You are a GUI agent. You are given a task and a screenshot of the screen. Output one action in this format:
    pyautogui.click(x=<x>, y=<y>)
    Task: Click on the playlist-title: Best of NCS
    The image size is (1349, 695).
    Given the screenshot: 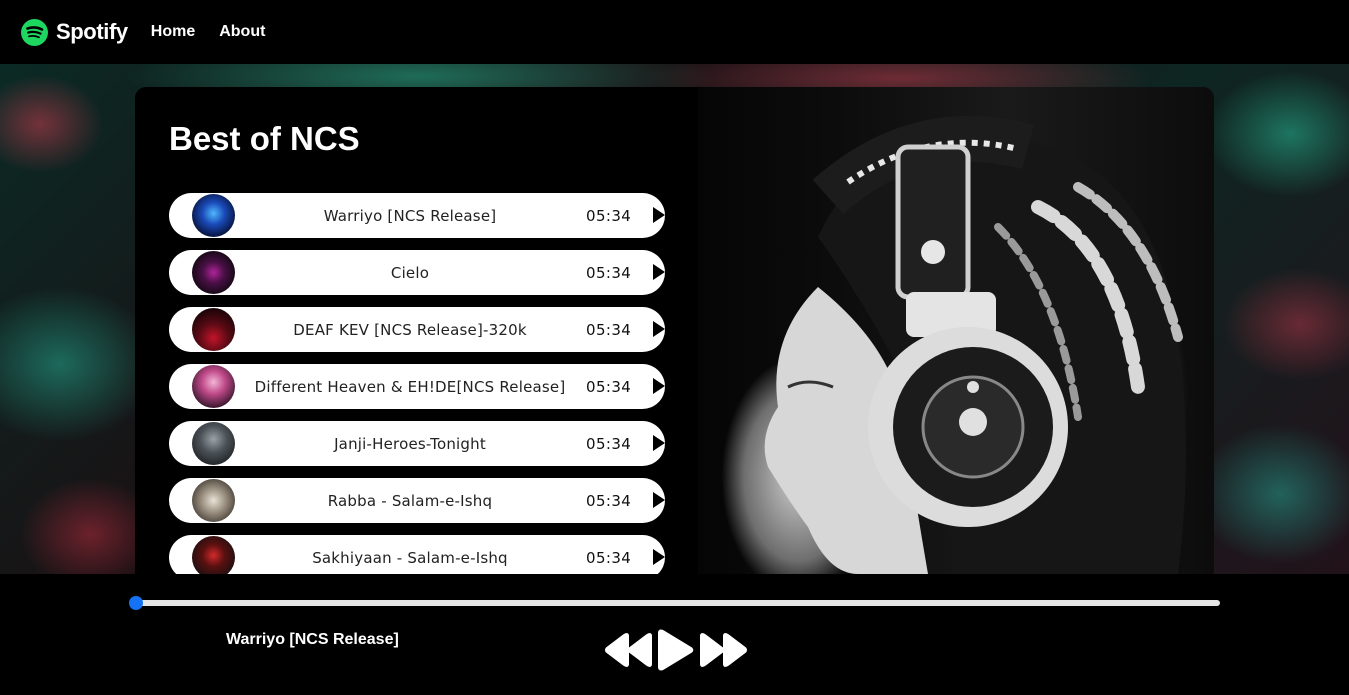 What is the action you would take?
    pyautogui.click(x=264, y=138)
    